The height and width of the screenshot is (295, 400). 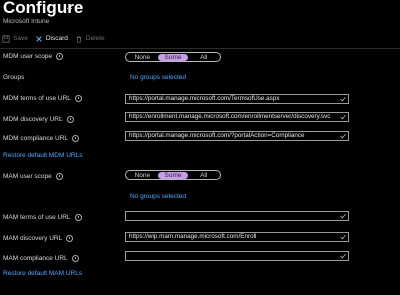 What do you see at coordinates (72, 8) in the screenshot?
I see `more-options-icon: ···` at bounding box center [72, 8].